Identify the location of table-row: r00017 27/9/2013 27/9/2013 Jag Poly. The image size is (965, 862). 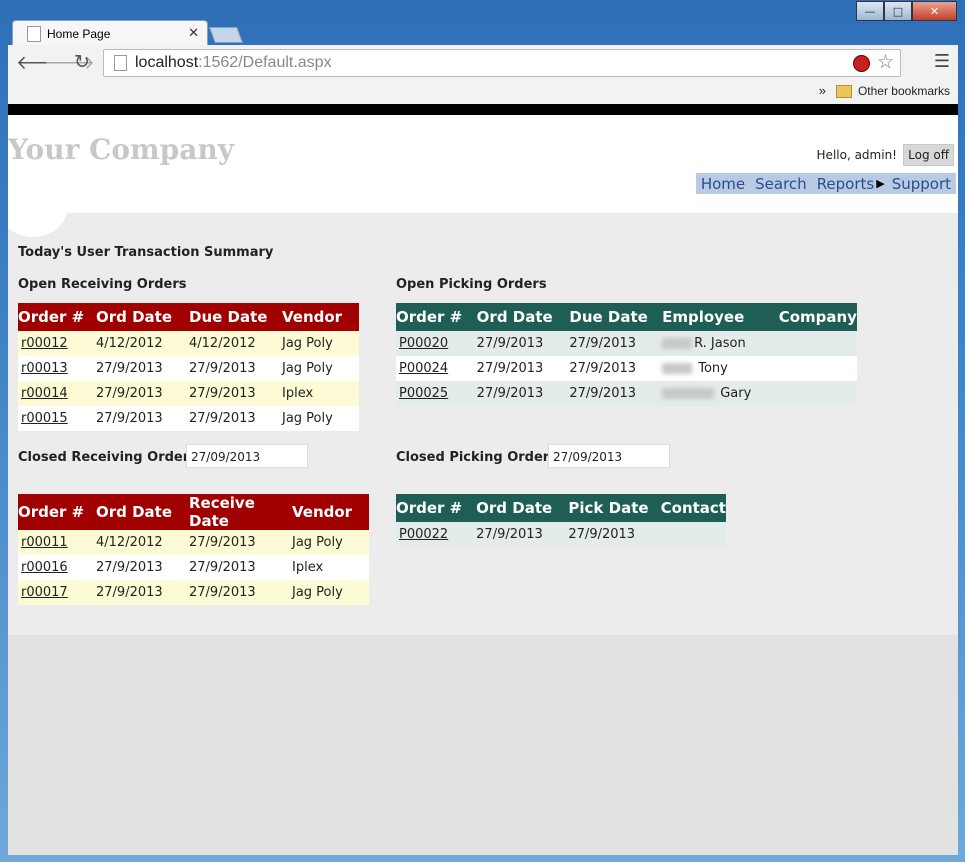
(193, 592).